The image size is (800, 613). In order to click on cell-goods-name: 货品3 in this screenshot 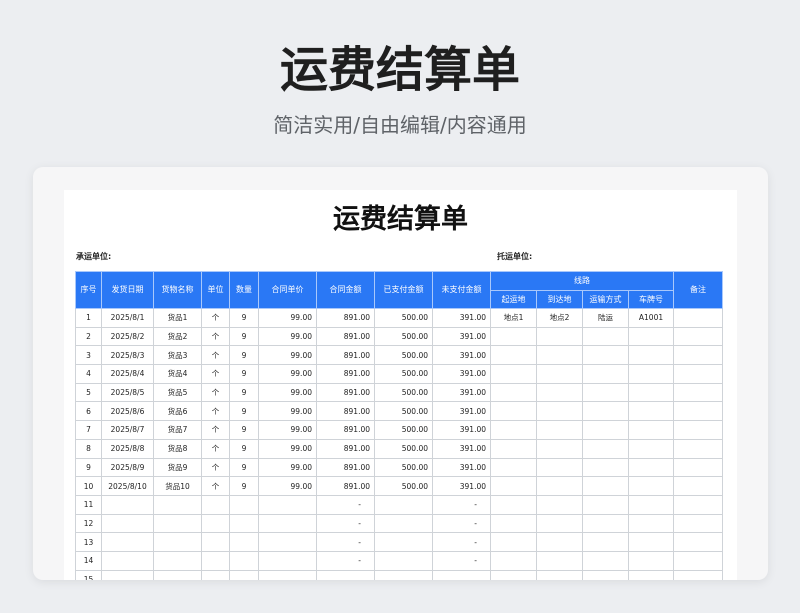, I will do `click(177, 355)`.